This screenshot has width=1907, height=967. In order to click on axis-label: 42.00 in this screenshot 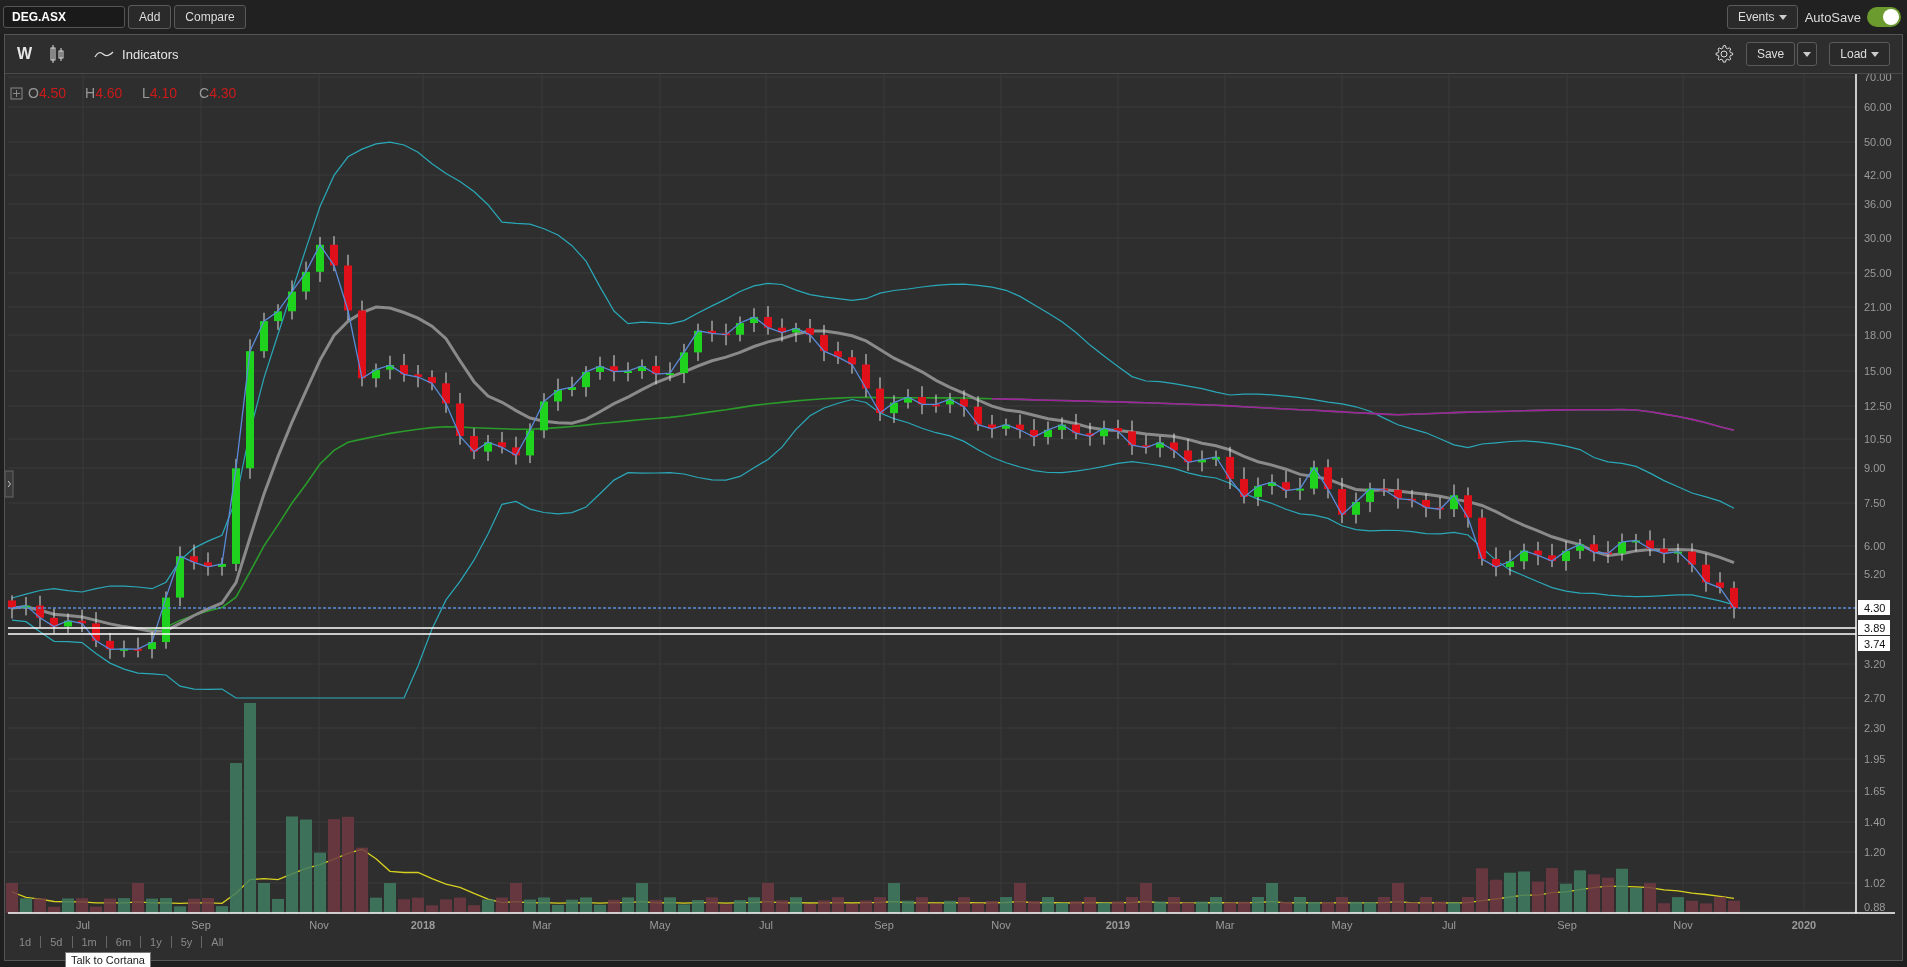, I will do `click(1878, 175)`.